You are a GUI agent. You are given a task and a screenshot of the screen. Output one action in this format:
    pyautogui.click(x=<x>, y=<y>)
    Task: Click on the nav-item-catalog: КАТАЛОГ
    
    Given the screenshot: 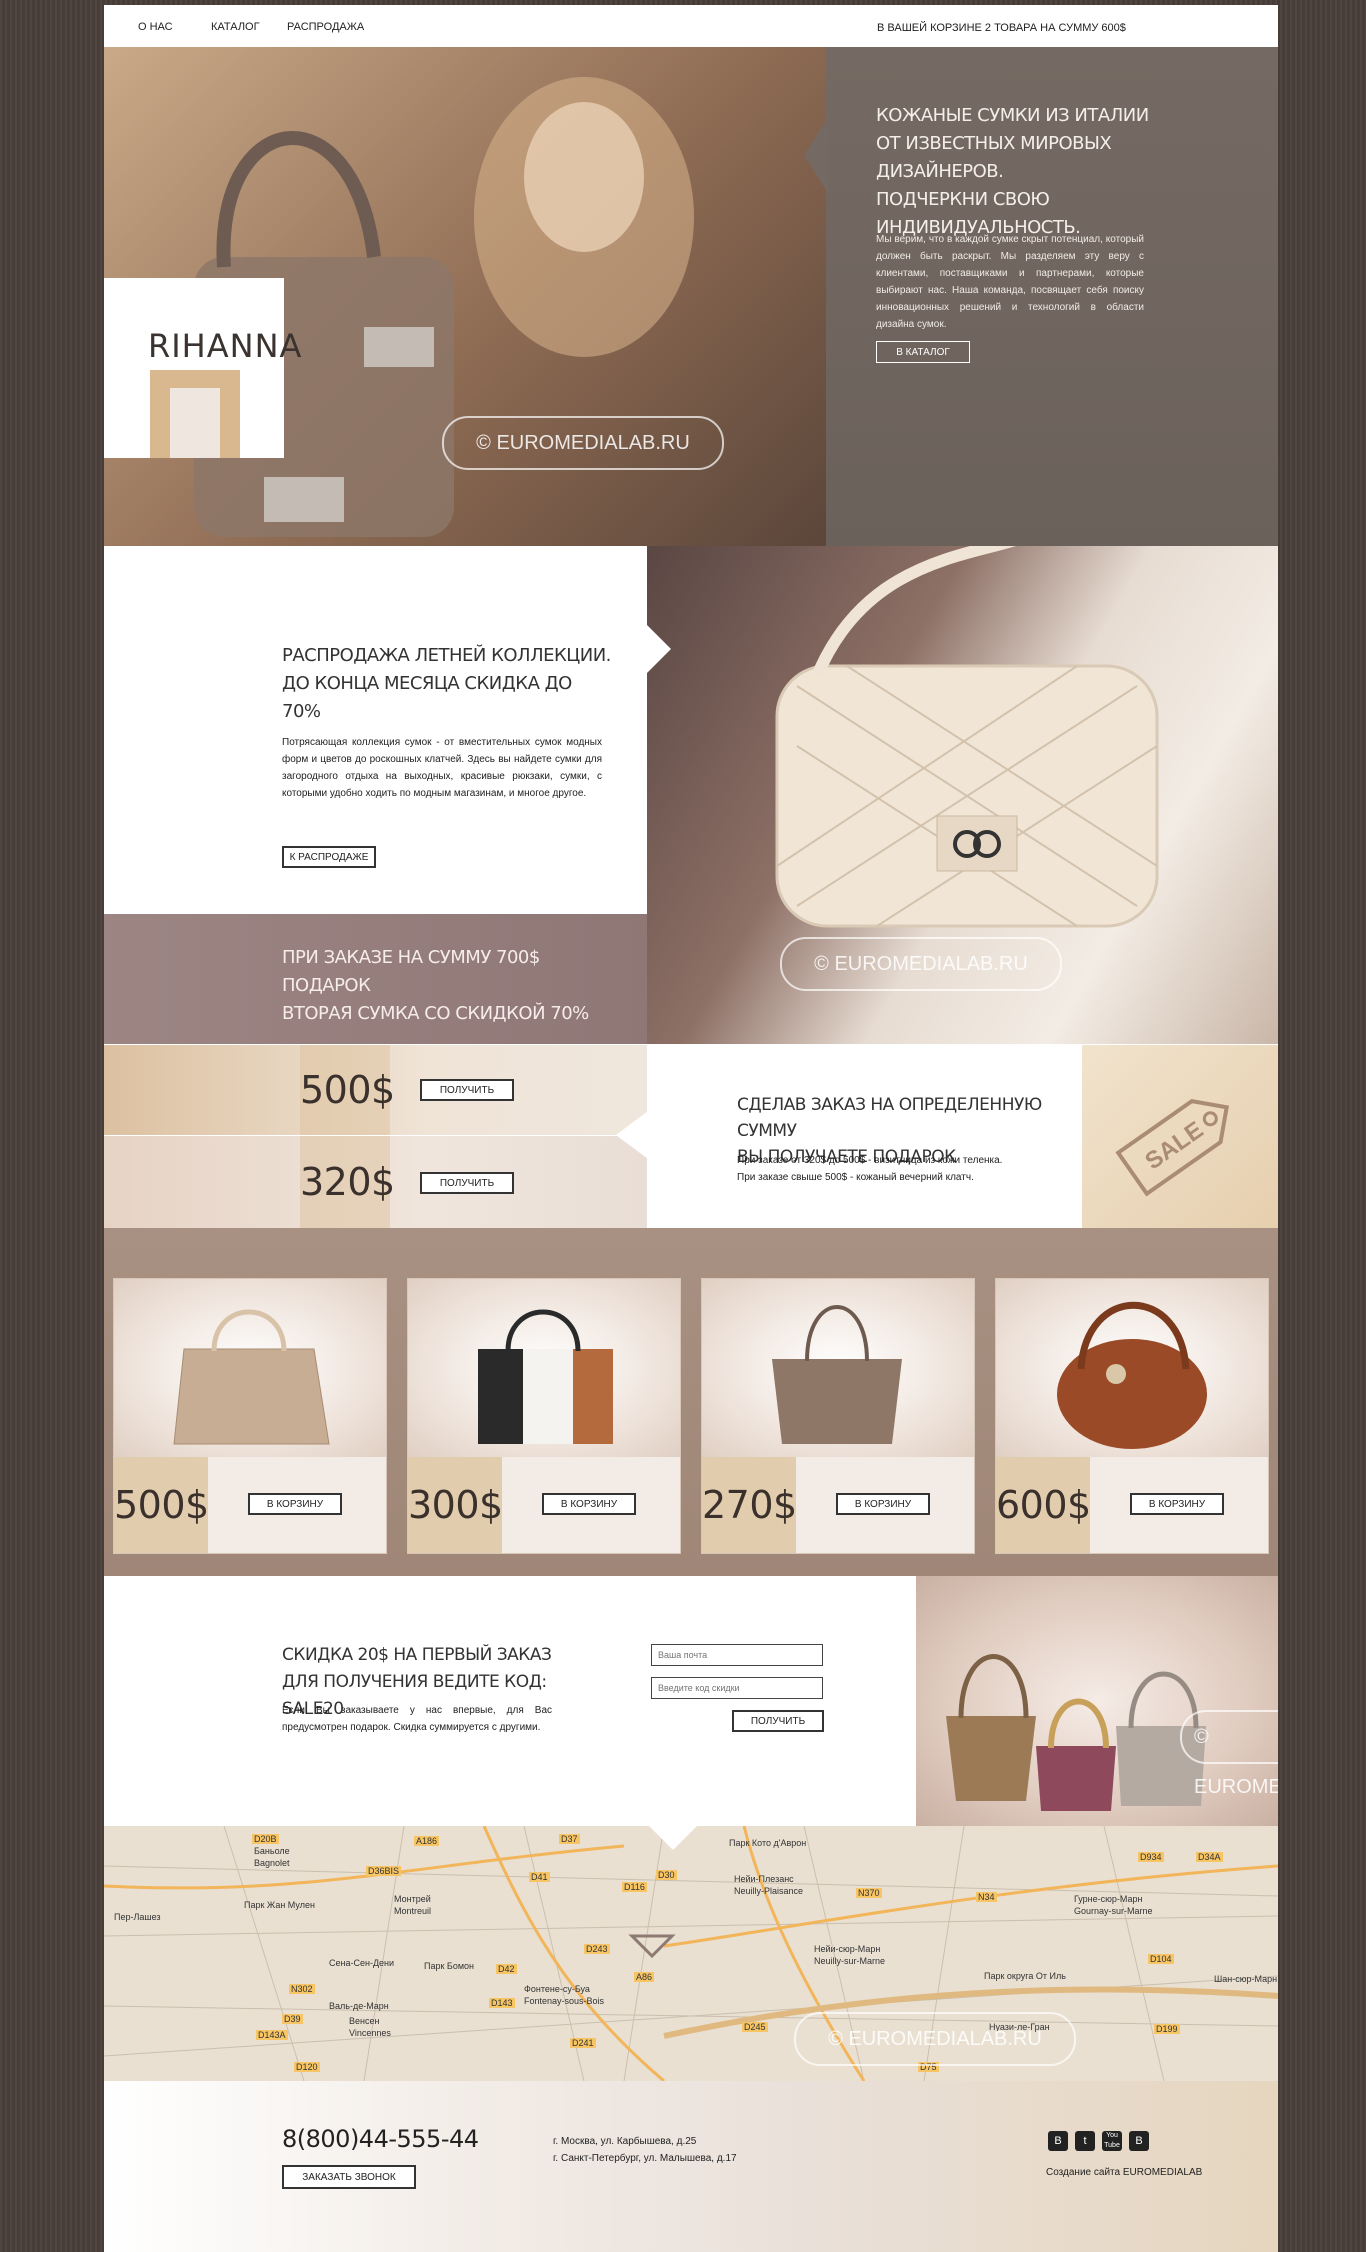 What is the action you would take?
    pyautogui.click(x=235, y=27)
    